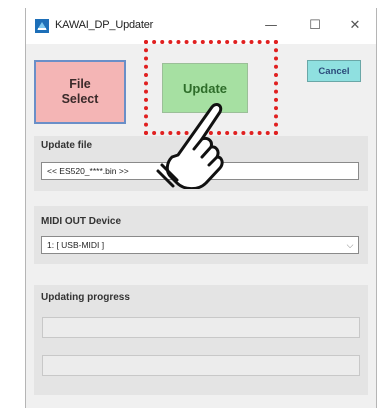 This screenshot has width=386, height=408. I want to click on kawai-app-icon, so click(42, 26).